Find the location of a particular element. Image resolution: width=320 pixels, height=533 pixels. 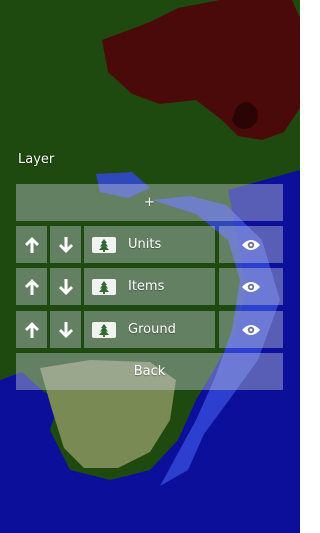

layer-row: Items is located at coordinates (149, 286).